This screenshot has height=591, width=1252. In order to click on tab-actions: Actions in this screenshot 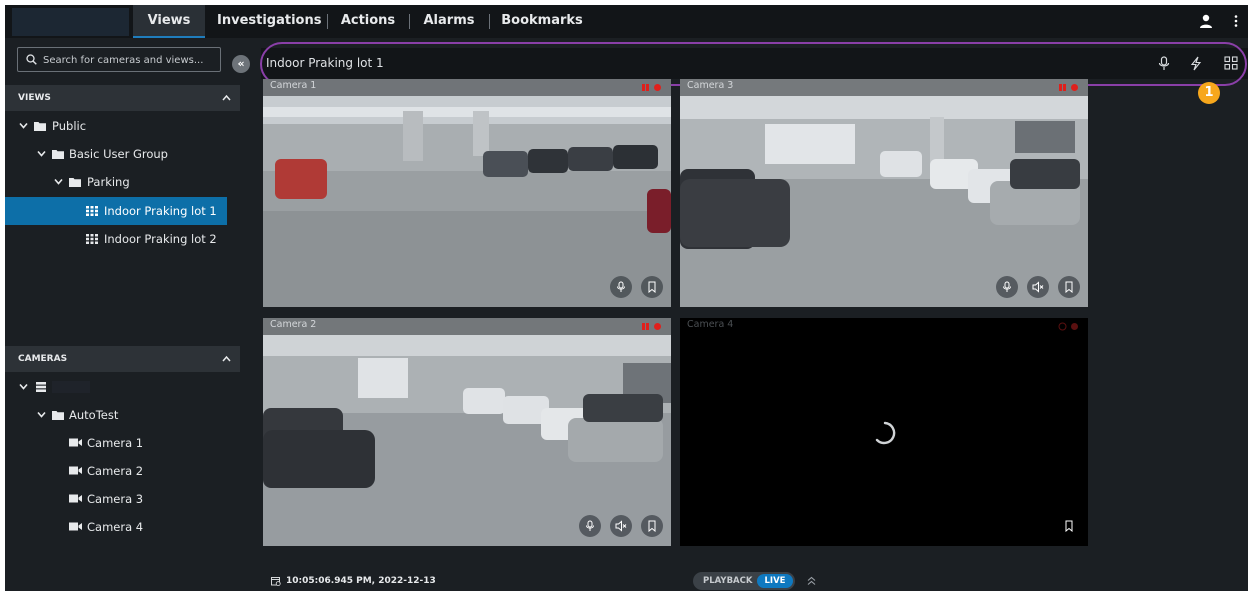, I will do `click(368, 21)`.